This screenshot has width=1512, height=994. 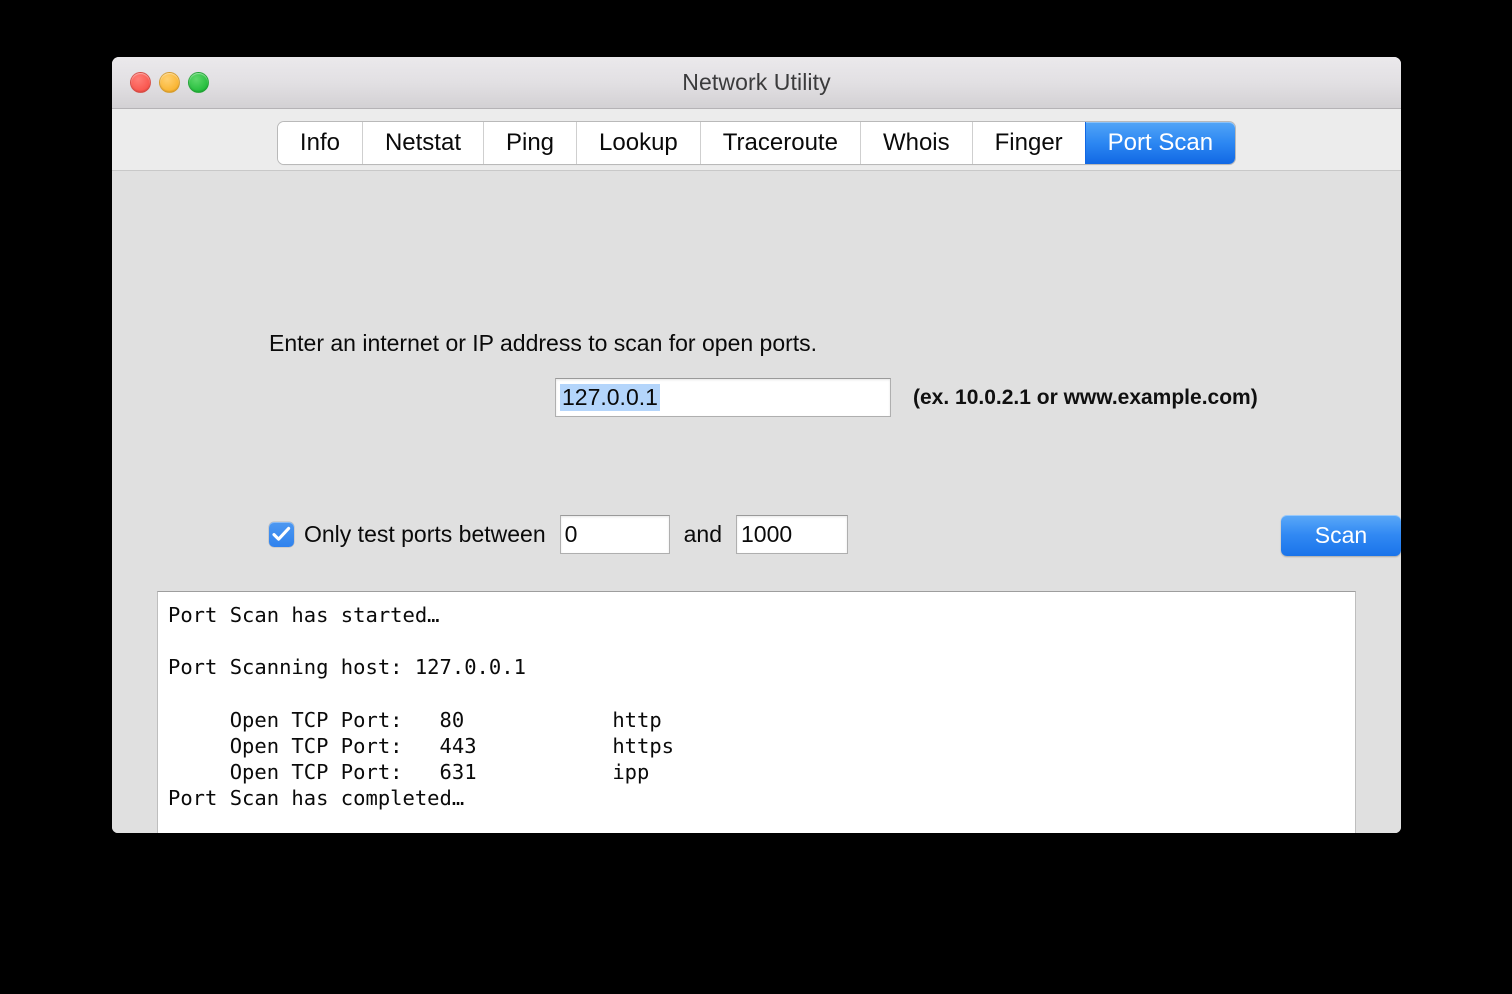 I want to click on host-address-value: 127.0.0.1, so click(x=610, y=397).